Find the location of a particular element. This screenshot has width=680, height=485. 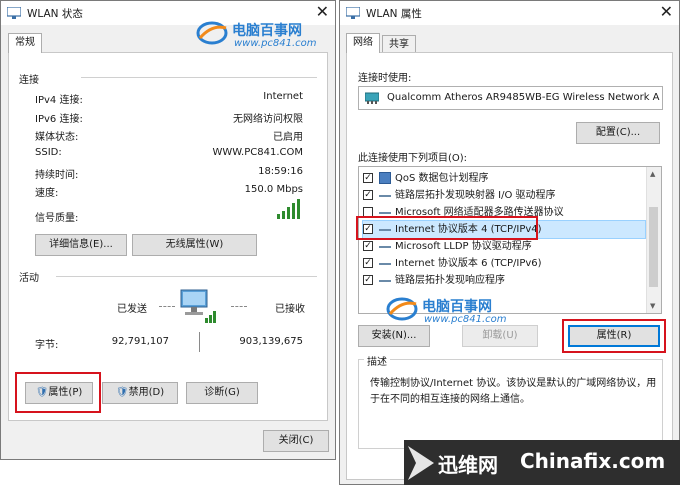

ipv6-value: 无网络访问权限 is located at coordinates (268, 119).